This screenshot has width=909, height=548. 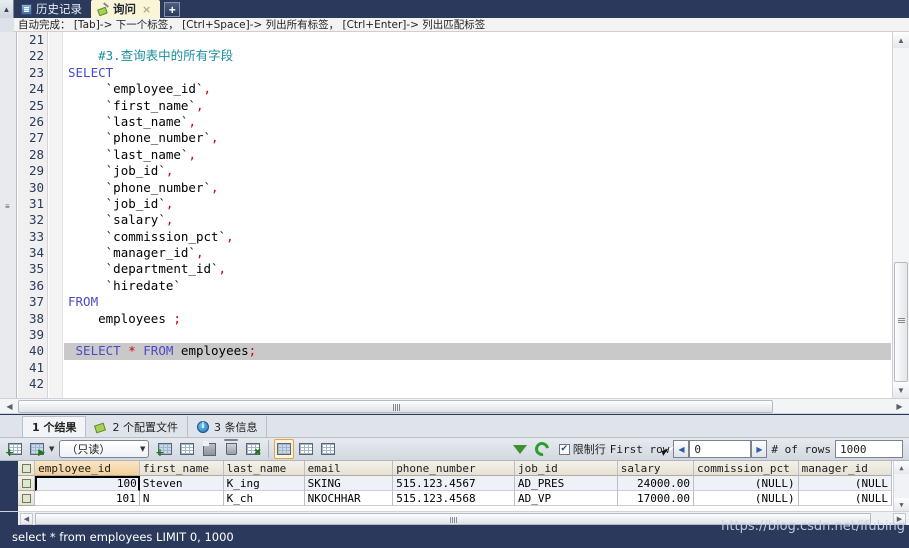 What do you see at coordinates (36, 318) in the screenshot?
I see `line-number: 38` at bounding box center [36, 318].